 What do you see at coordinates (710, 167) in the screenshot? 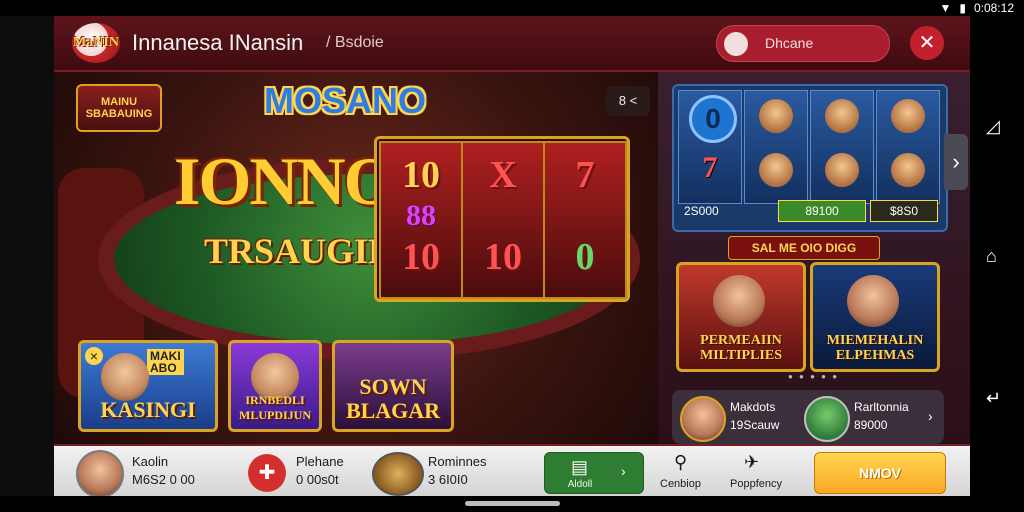
I see `slot-symbol: 7` at bounding box center [710, 167].